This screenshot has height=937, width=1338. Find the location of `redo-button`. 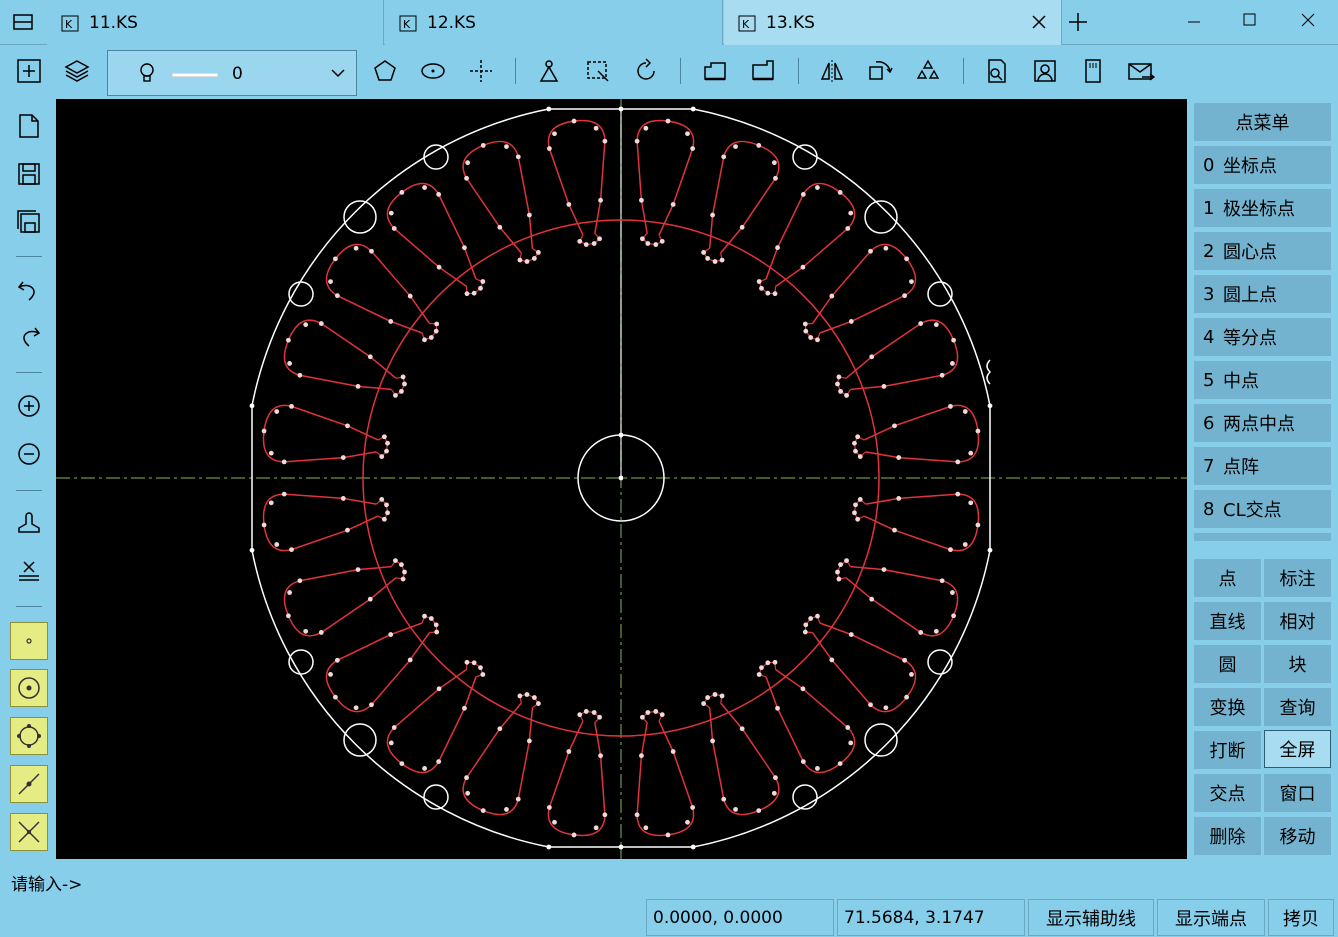

redo-button is located at coordinates (29, 336).